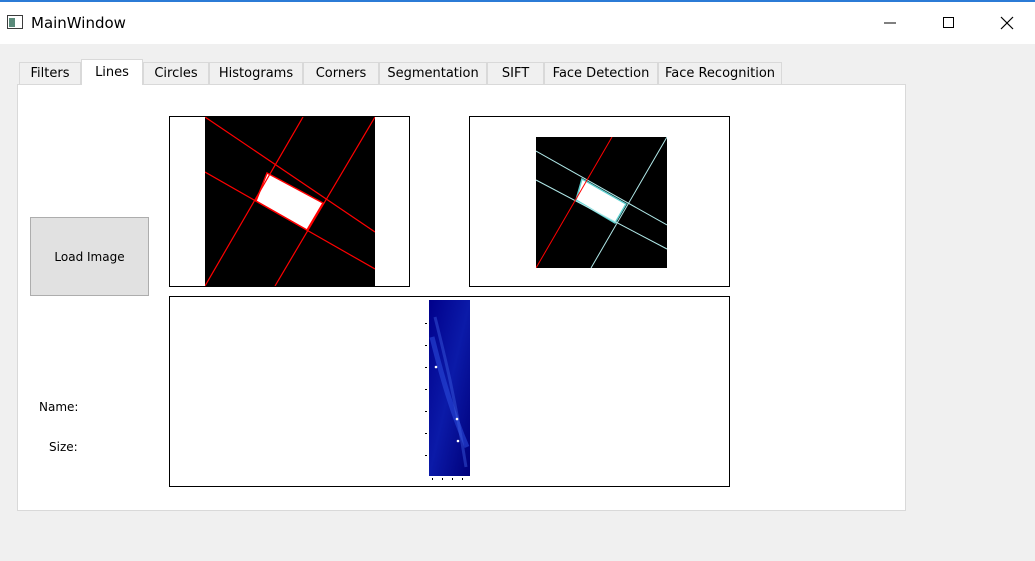 The image size is (1035, 561). What do you see at coordinates (50, 73) in the screenshot?
I see `tab-filters: Filters` at bounding box center [50, 73].